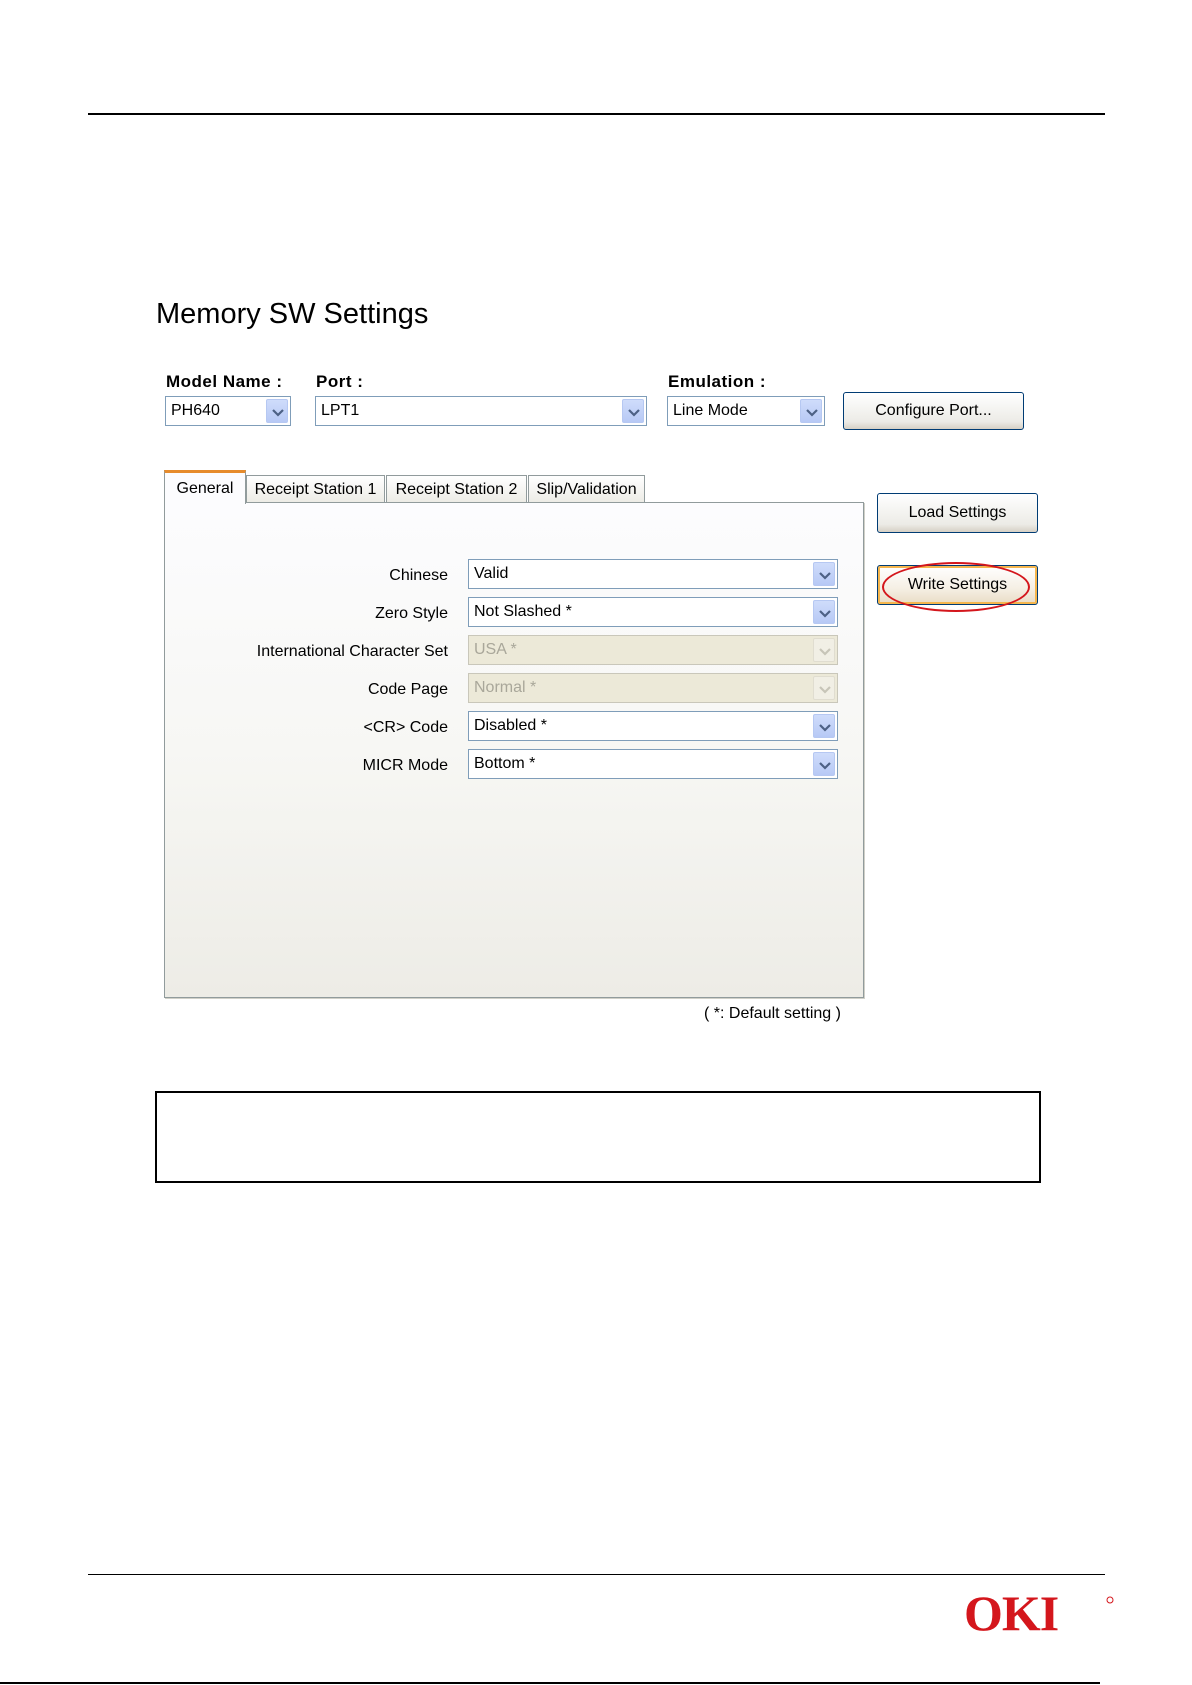  I want to click on tab-general: General, so click(205, 487).